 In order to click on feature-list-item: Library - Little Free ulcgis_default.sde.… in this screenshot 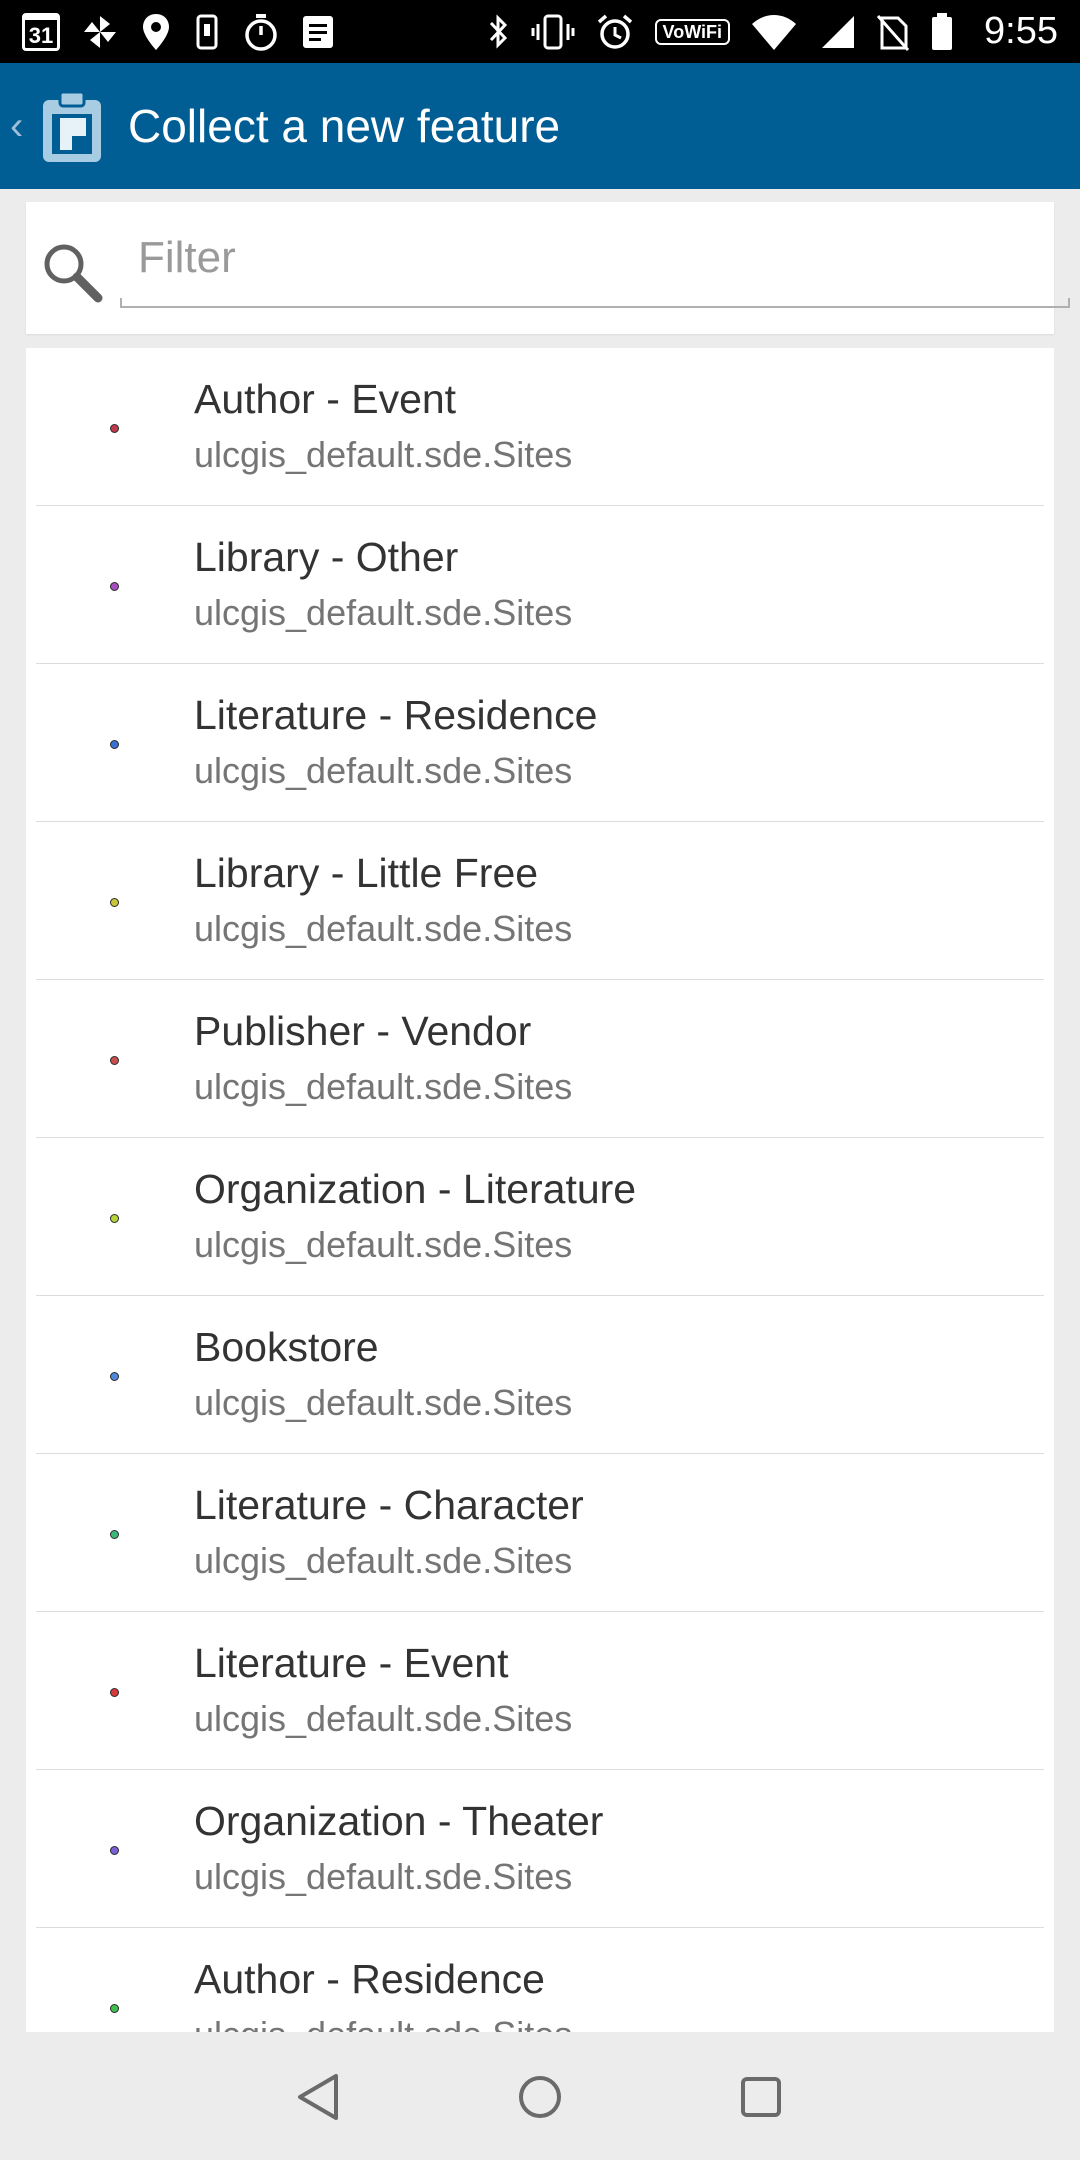, I will do `click(540, 901)`.